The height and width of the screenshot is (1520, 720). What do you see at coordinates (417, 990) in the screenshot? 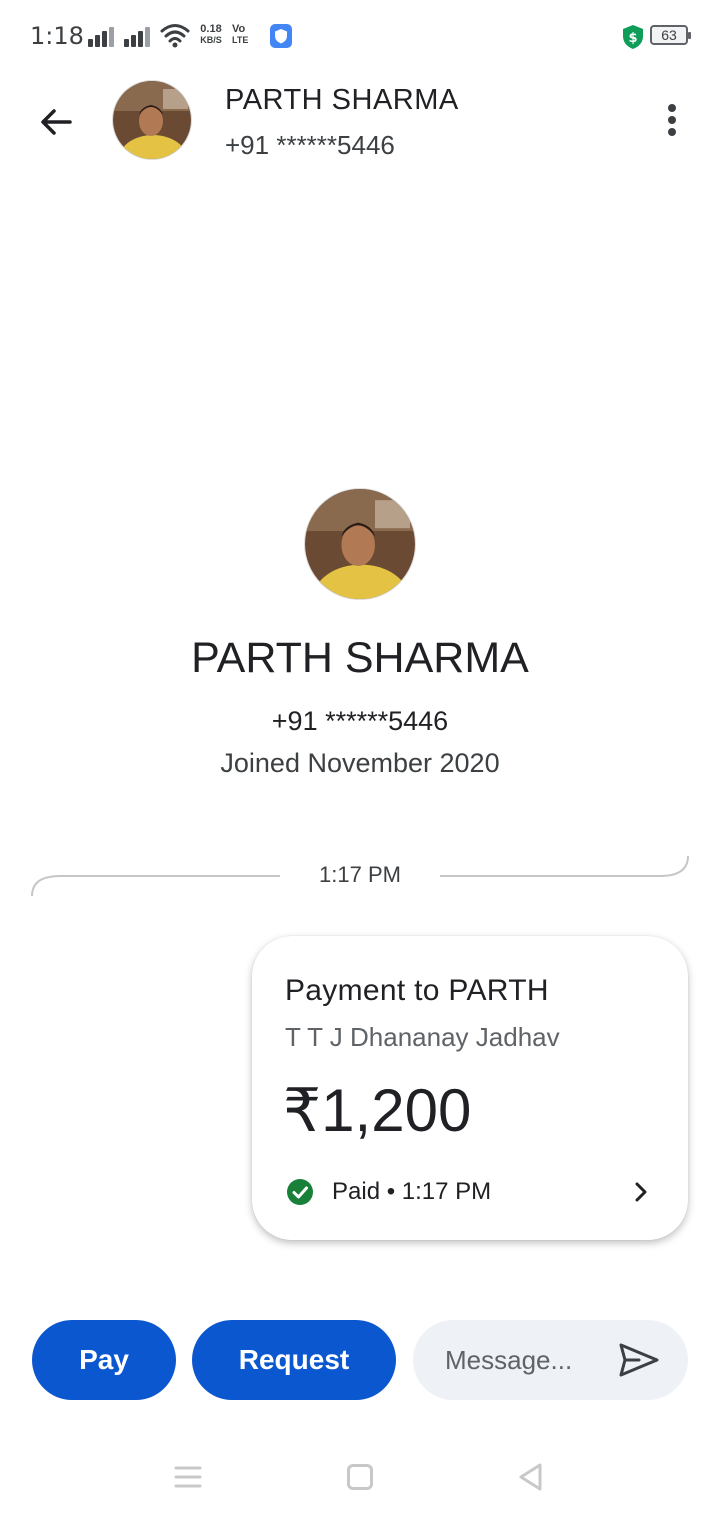
I see `payment-title: Payment to PARTH` at bounding box center [417, 990].